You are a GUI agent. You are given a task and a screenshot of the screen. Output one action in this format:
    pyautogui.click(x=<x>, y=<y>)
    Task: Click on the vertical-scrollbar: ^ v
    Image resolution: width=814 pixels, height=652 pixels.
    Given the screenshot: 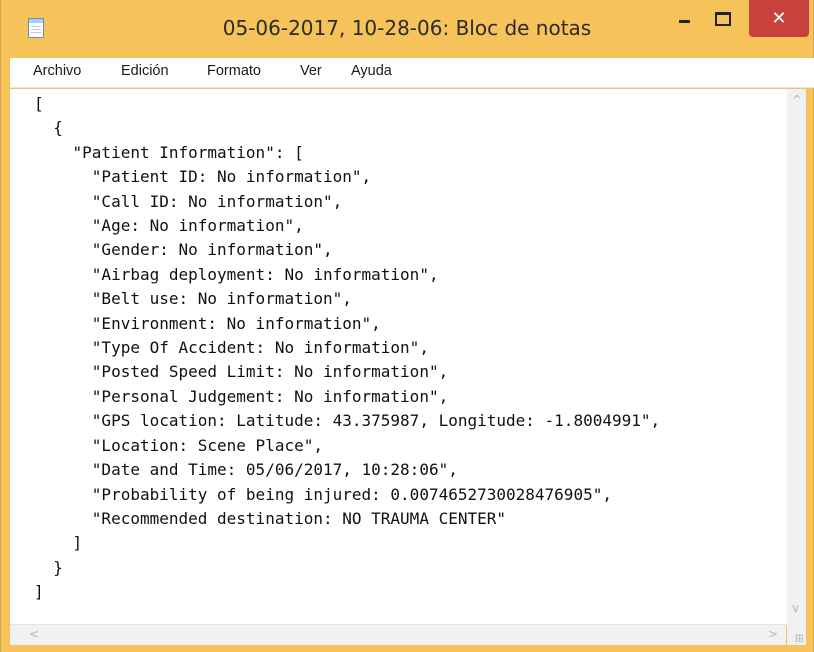 What is the action you would take?
    pyautogui.click(x=796, y=357)
    